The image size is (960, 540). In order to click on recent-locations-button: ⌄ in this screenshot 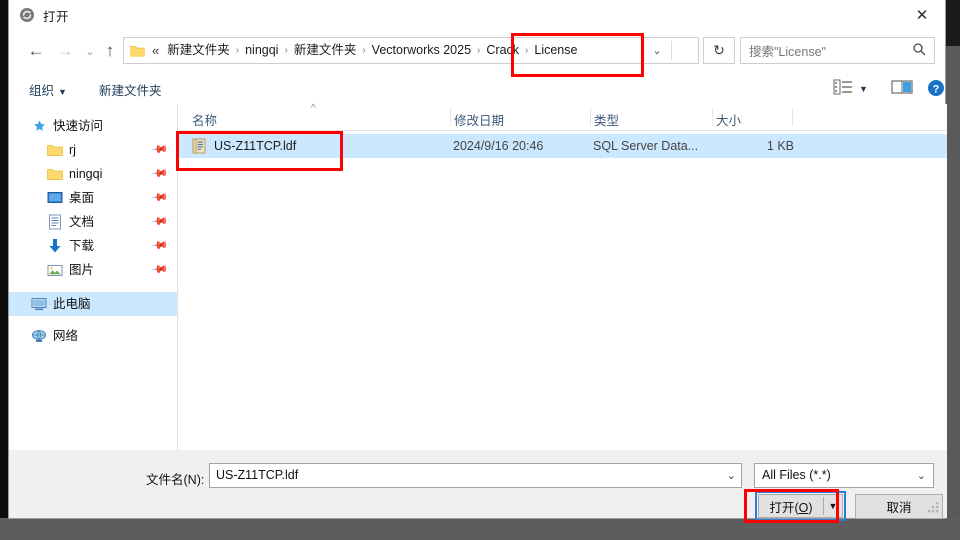, I will do `click(90, 51)`.